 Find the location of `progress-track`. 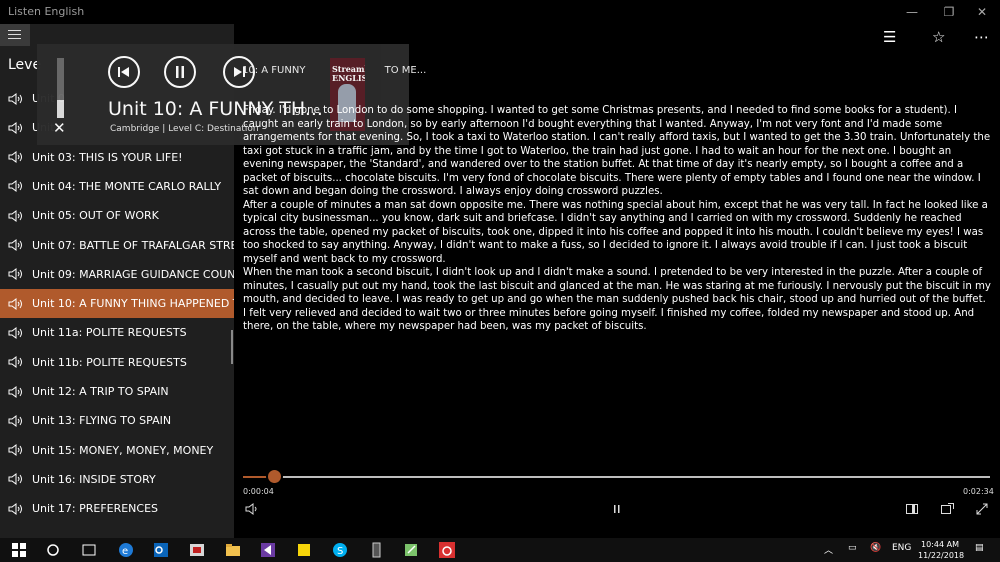

progress-track is located at coordinates (616, 476).